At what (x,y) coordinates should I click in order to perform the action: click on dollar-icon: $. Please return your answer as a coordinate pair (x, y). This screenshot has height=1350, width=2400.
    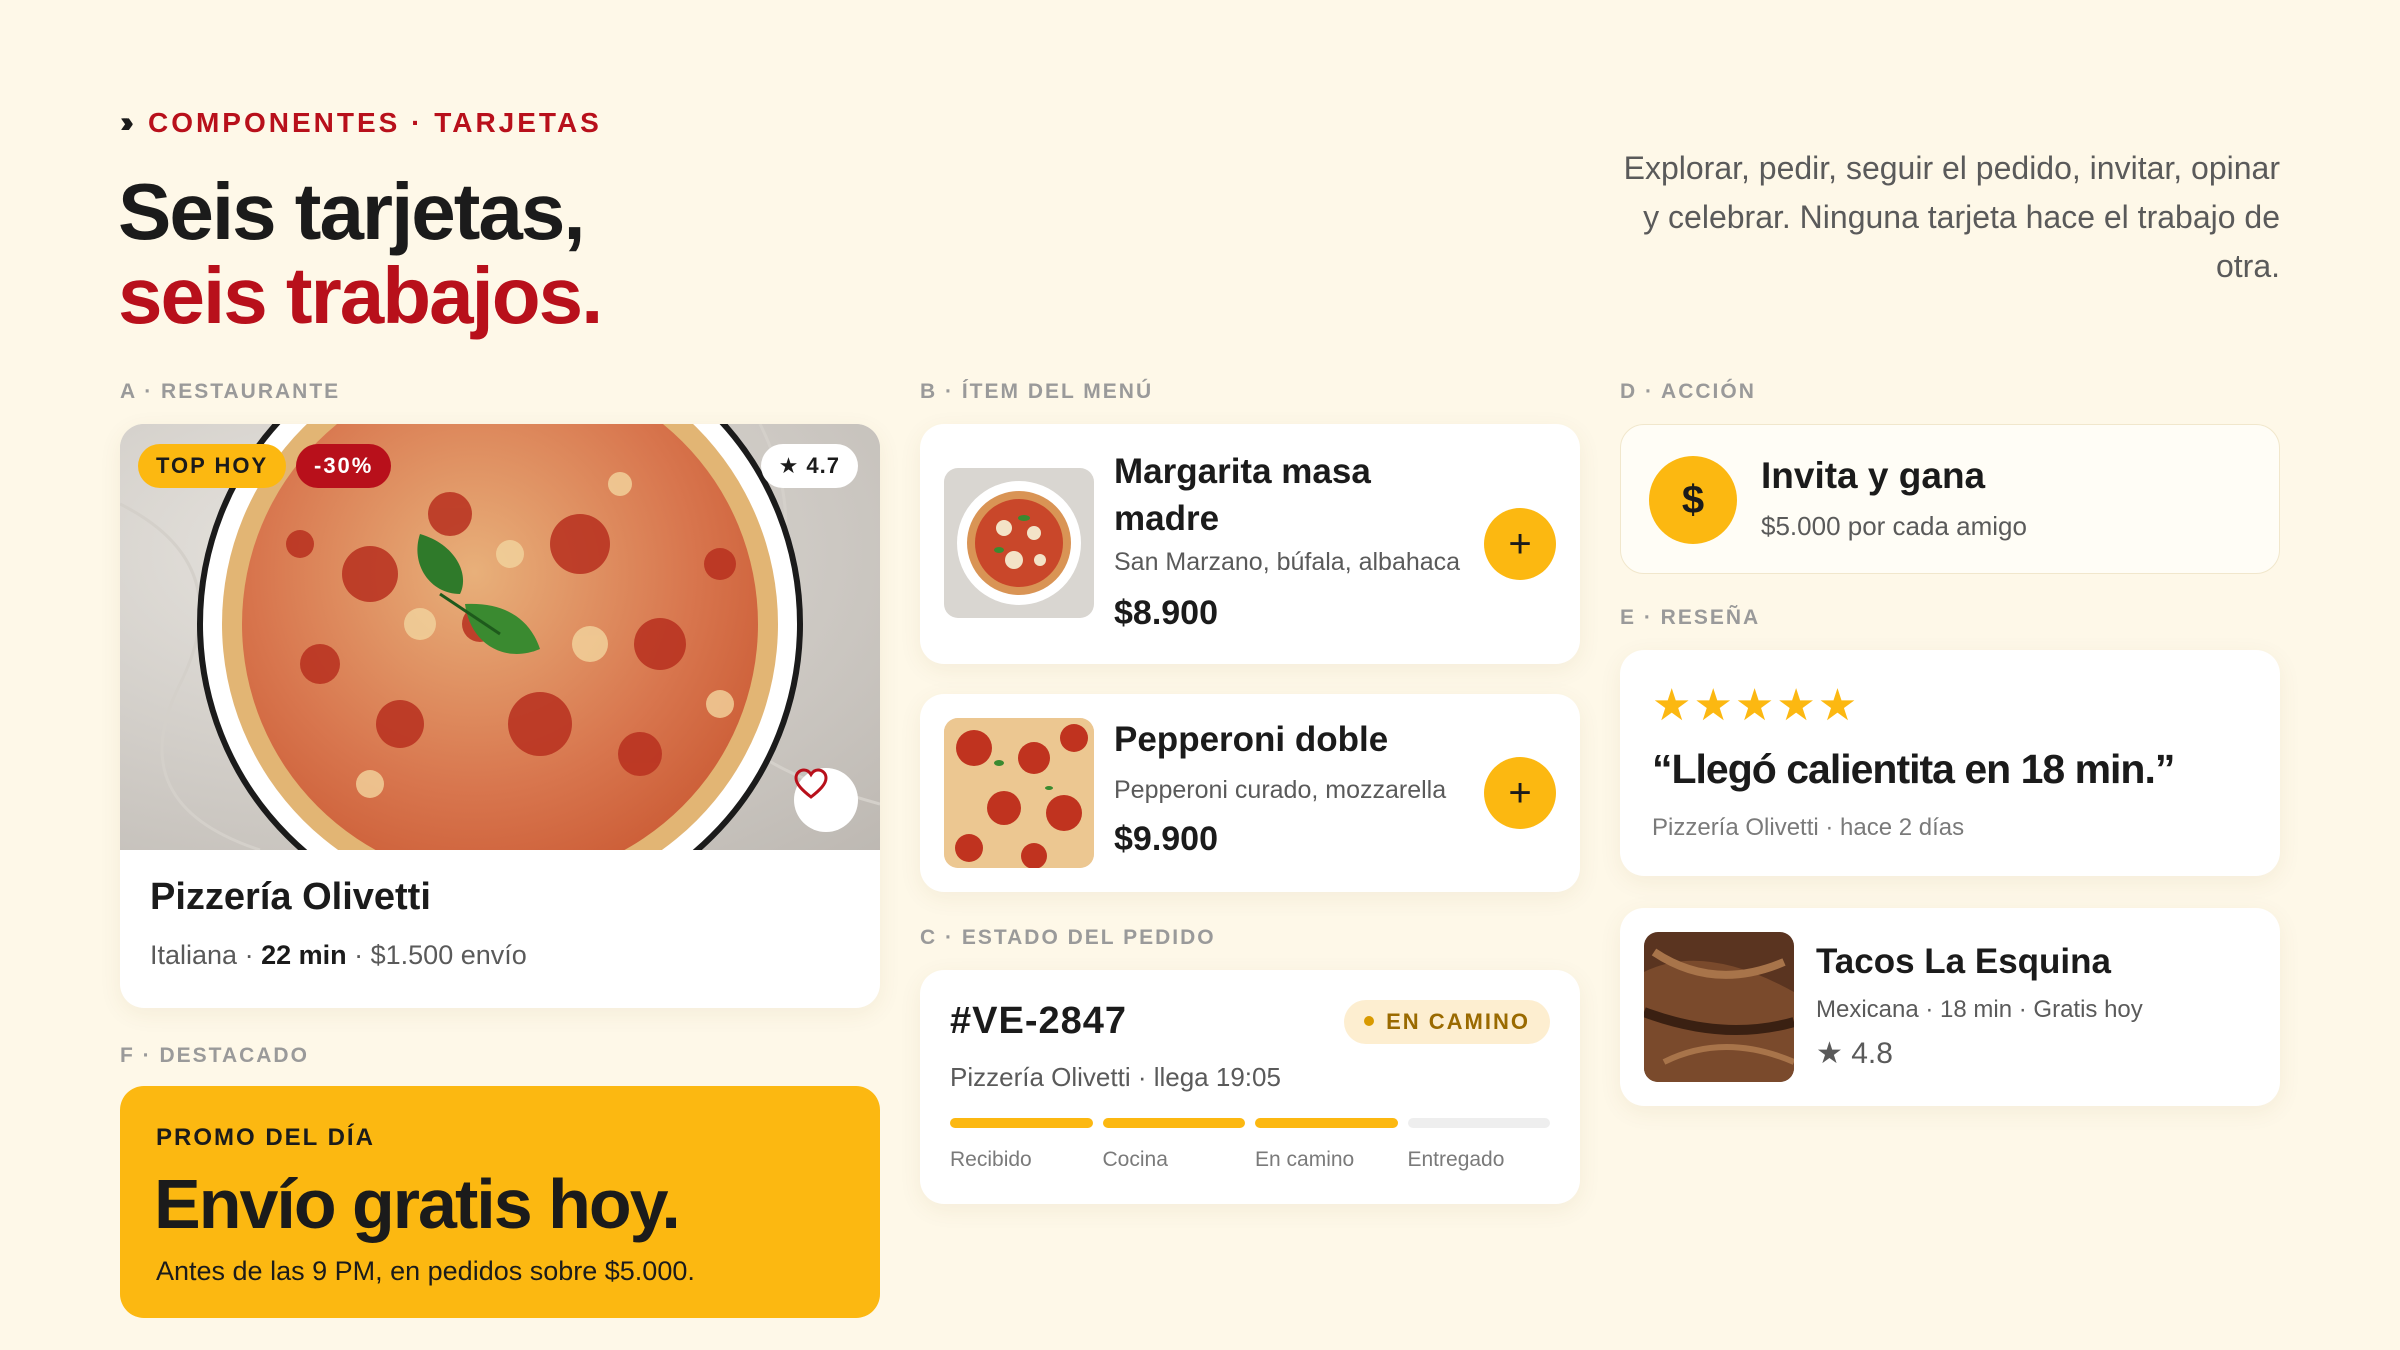
    Looking at the image, I should click on (1693, 500).